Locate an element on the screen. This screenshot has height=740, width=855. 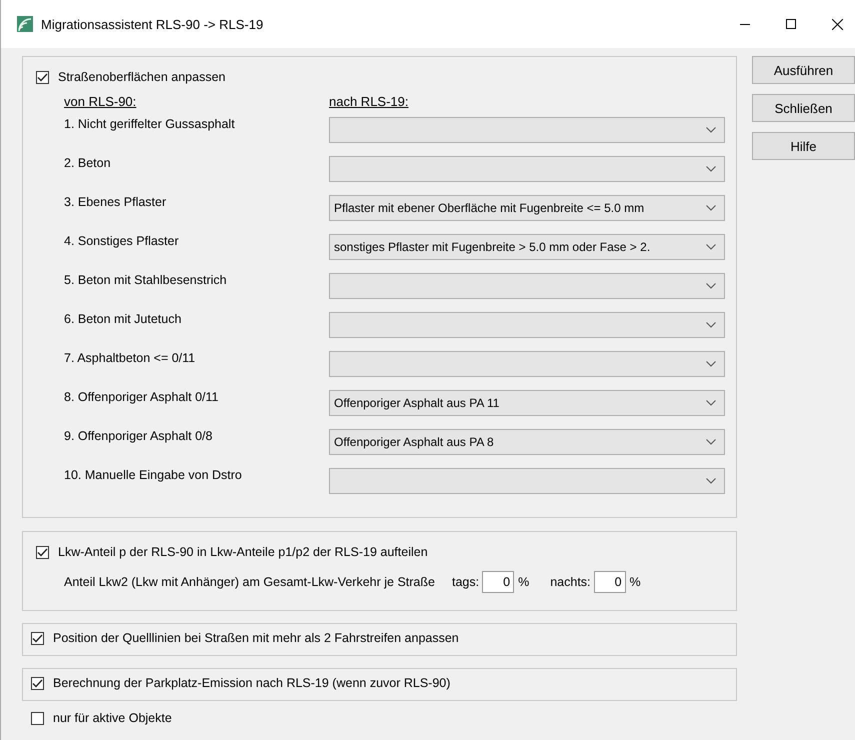
column-header: nach RLS-19: is located at coordinates (369, 101).